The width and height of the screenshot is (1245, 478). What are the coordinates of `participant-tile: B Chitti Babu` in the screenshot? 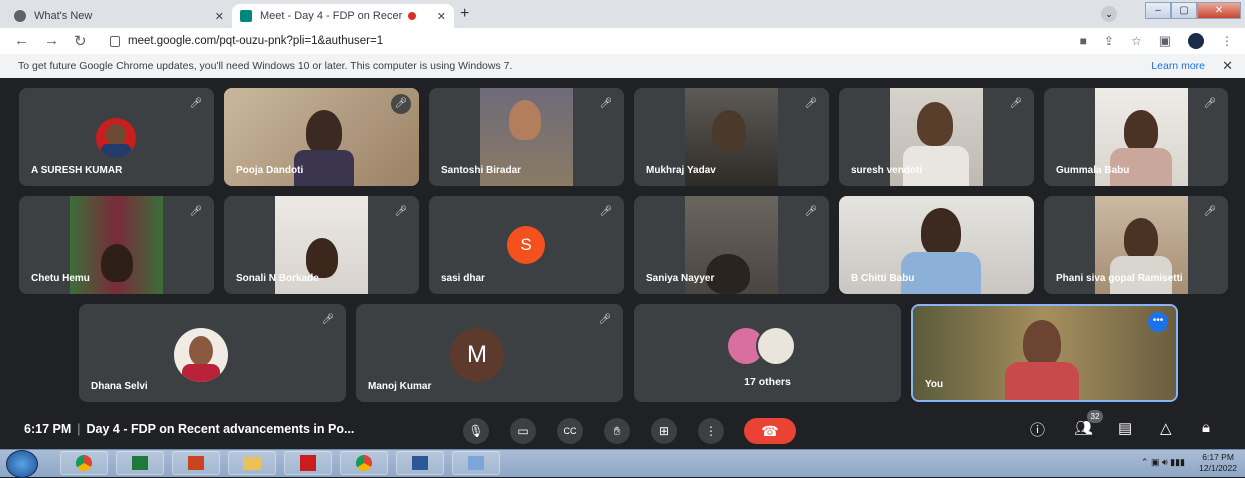 It's located at (936, 245).